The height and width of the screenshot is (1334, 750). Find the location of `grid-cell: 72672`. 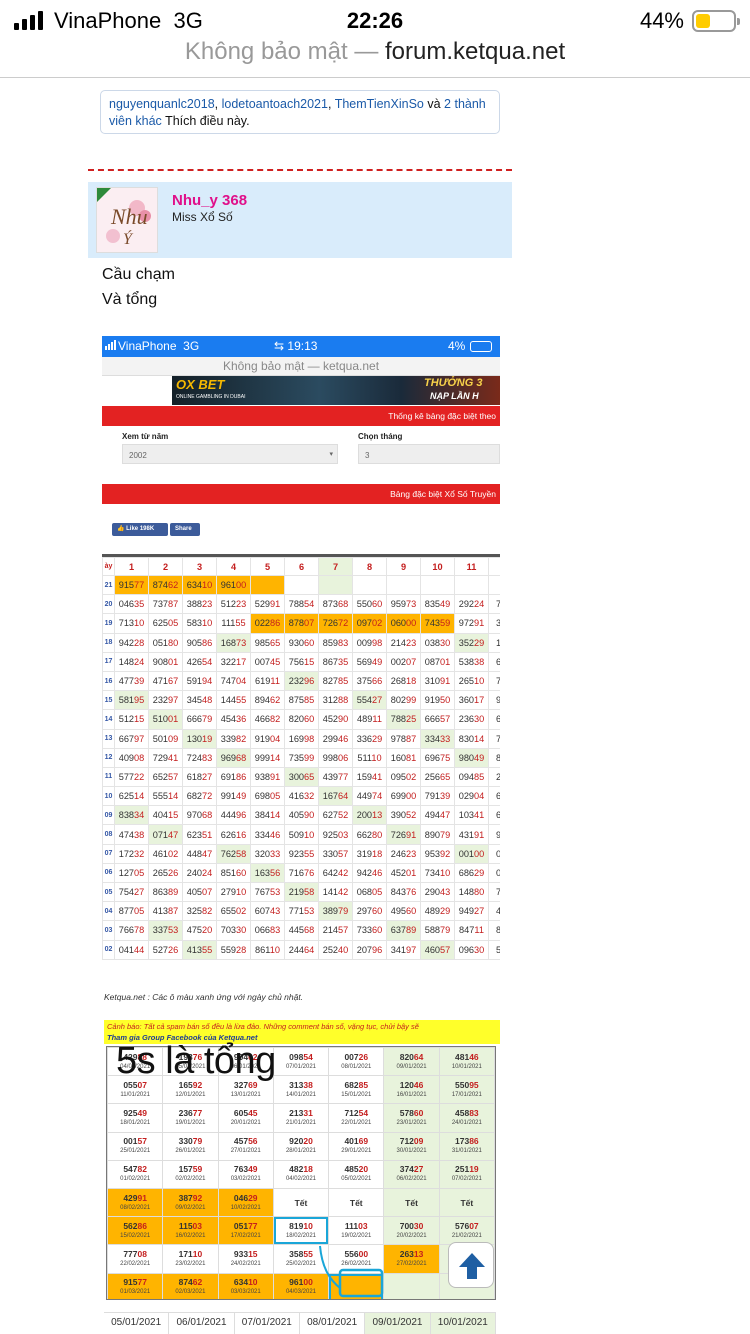

grid-cell: 72672 is located at coordinates (335, 623).